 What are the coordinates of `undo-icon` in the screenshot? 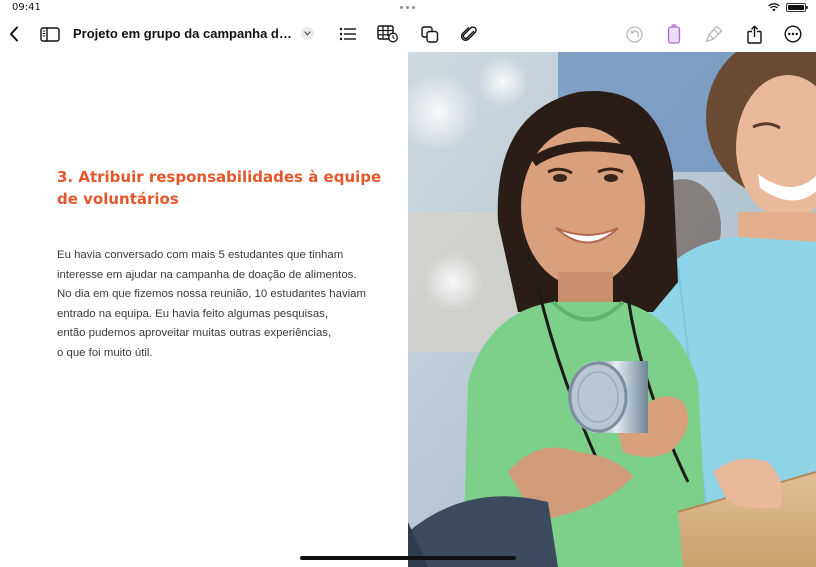 It's located at (634, 34).